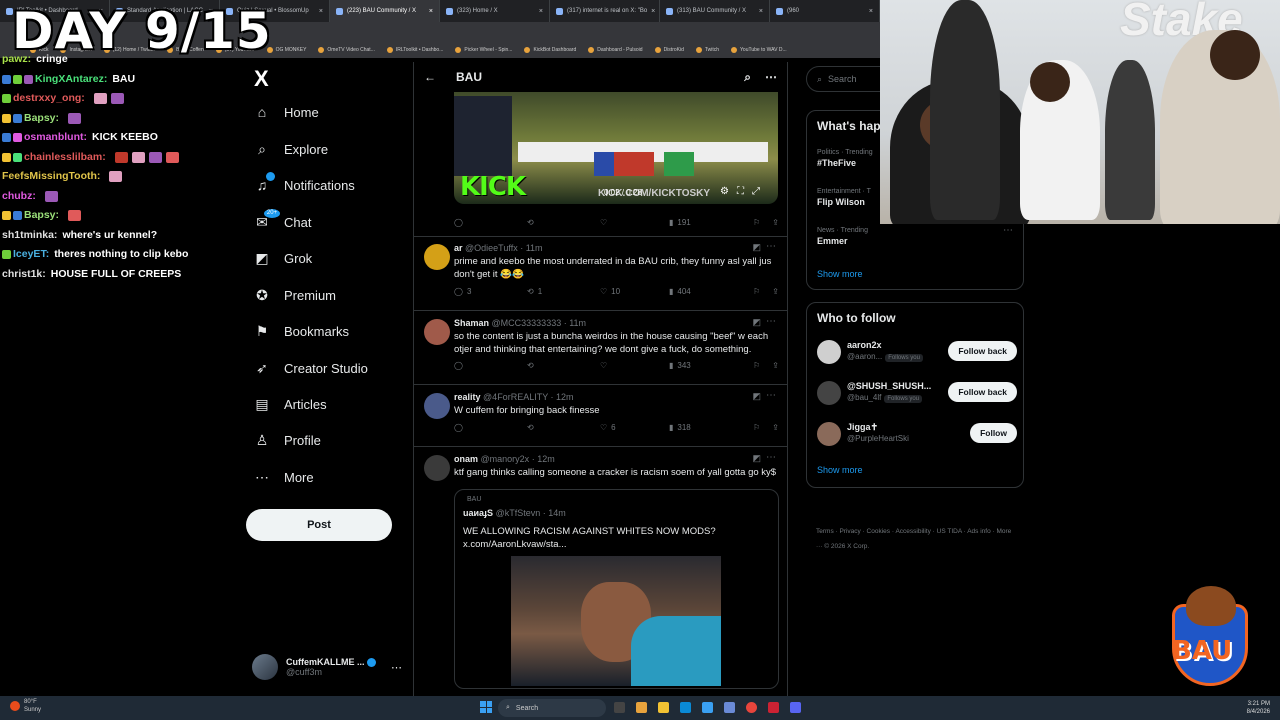  What do you see at coordinates (552, 708) in the screenshot?
I see `taskbar-search: ⌕ Search` at bounding box center [552, 708].